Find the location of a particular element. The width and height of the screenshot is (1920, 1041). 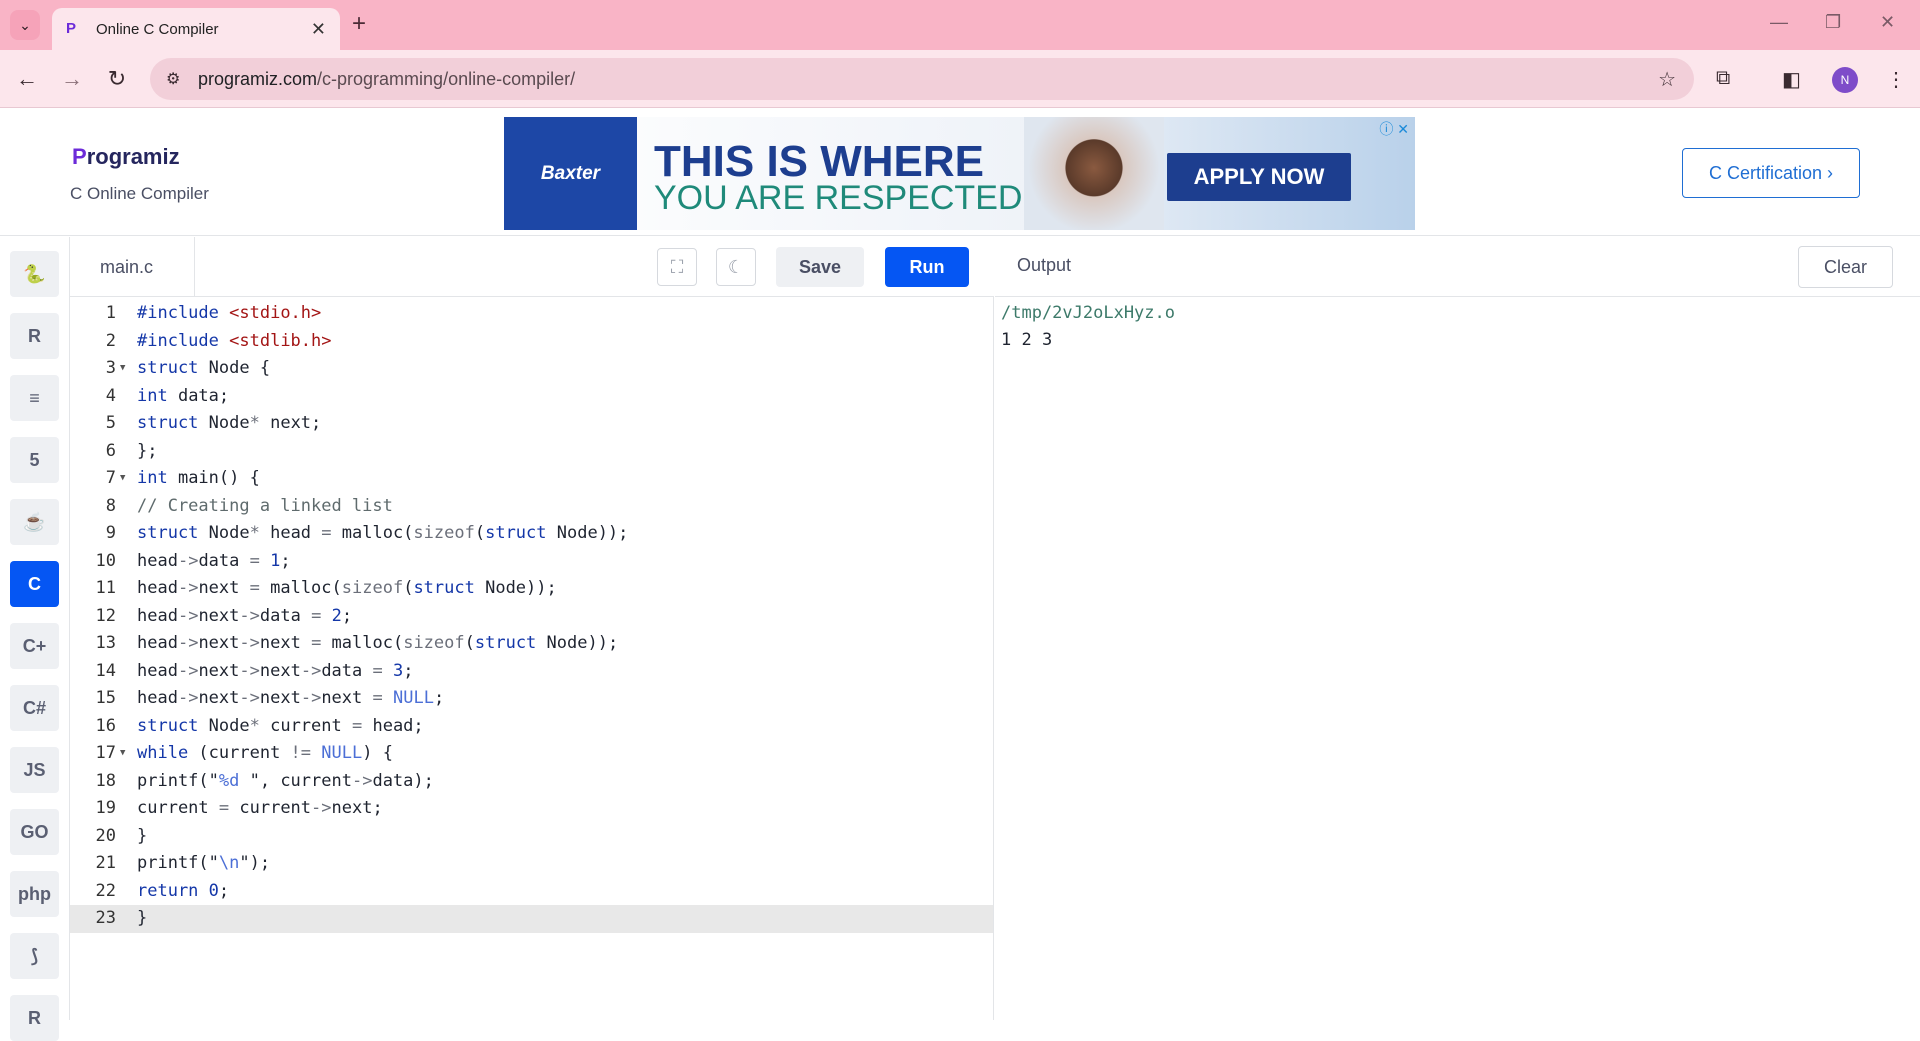

minimize-icon: — is located at coordinates (1779, 22).